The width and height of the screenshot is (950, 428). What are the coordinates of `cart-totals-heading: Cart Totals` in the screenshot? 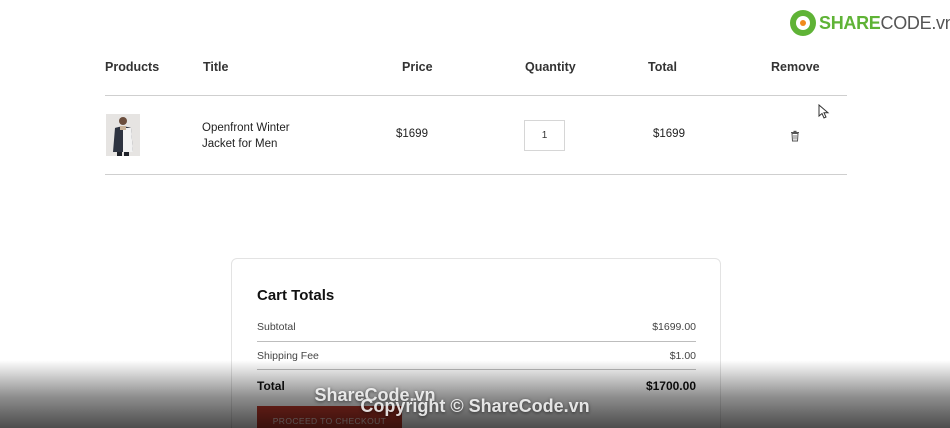 It's located at (296, 295).